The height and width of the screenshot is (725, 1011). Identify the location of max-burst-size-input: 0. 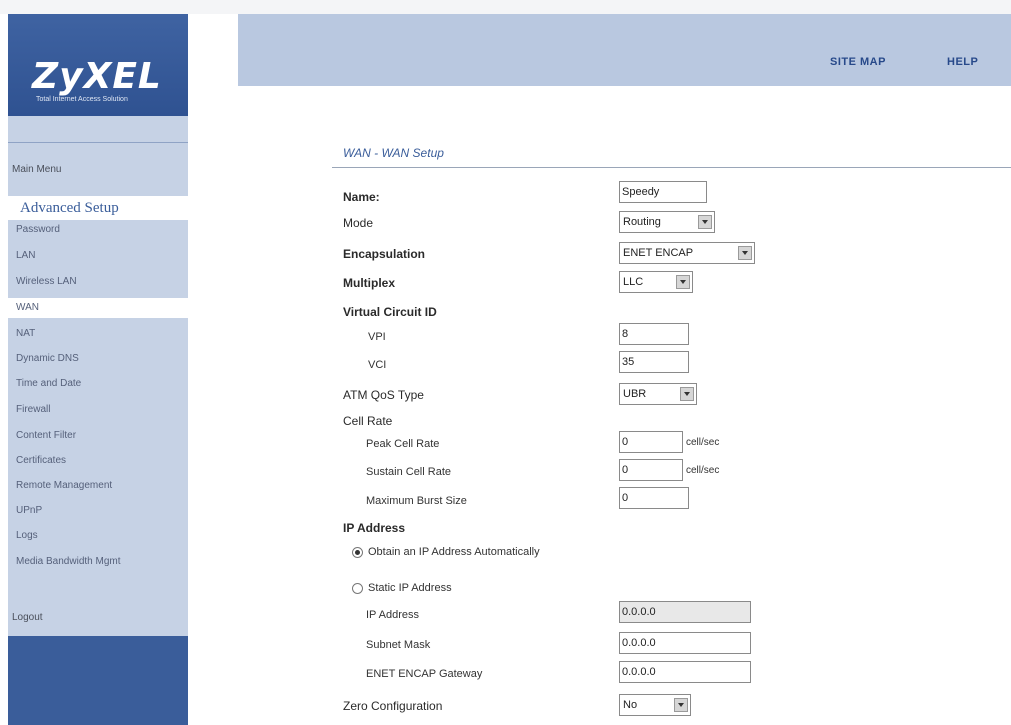
(654, 498).